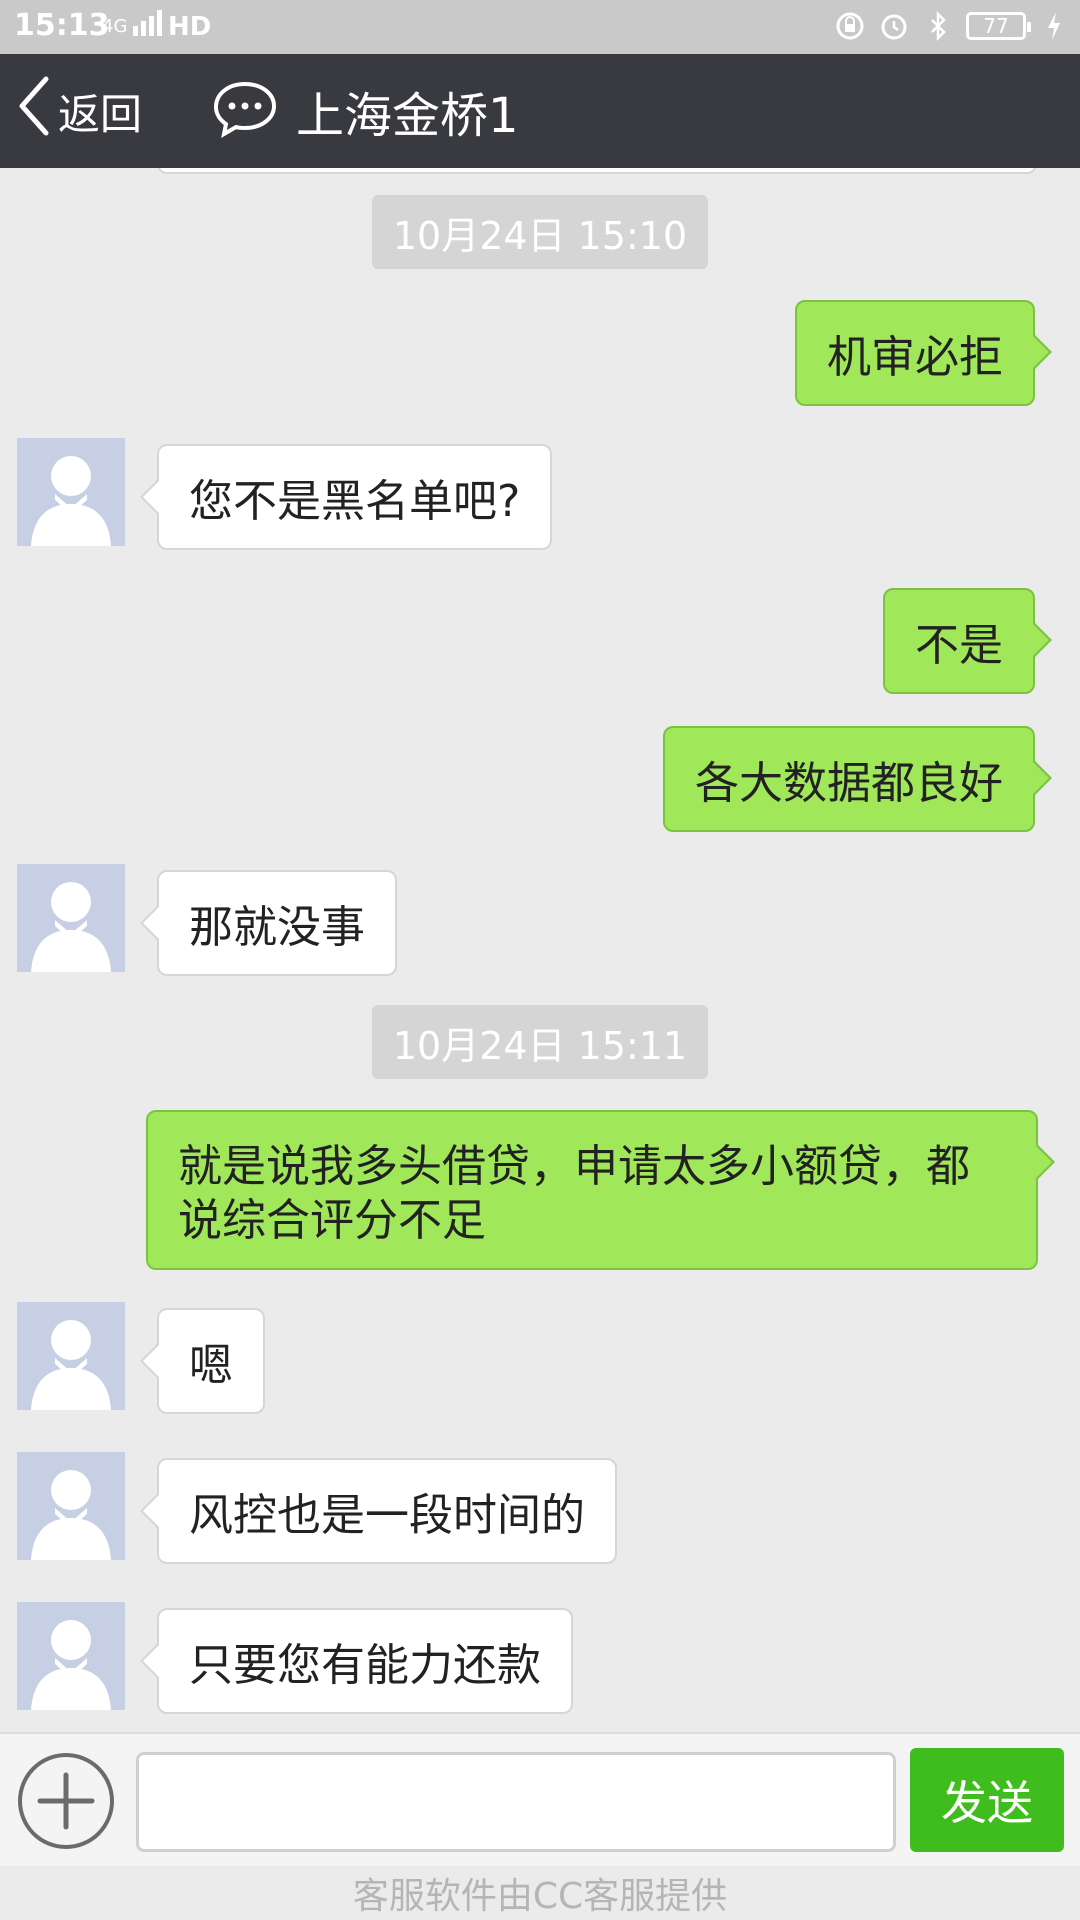  Describe the element at coordinates (540, 111) in the screenshot. I see `nav-bar: 返回 上海金桥1` at that location.